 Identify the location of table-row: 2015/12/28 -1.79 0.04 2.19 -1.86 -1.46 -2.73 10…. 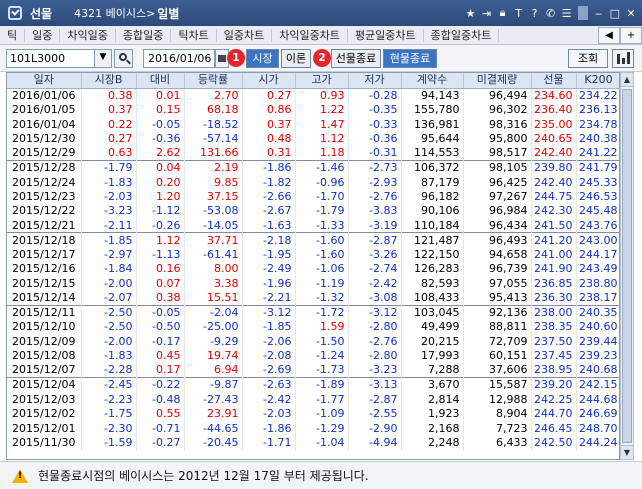
(313, 167).